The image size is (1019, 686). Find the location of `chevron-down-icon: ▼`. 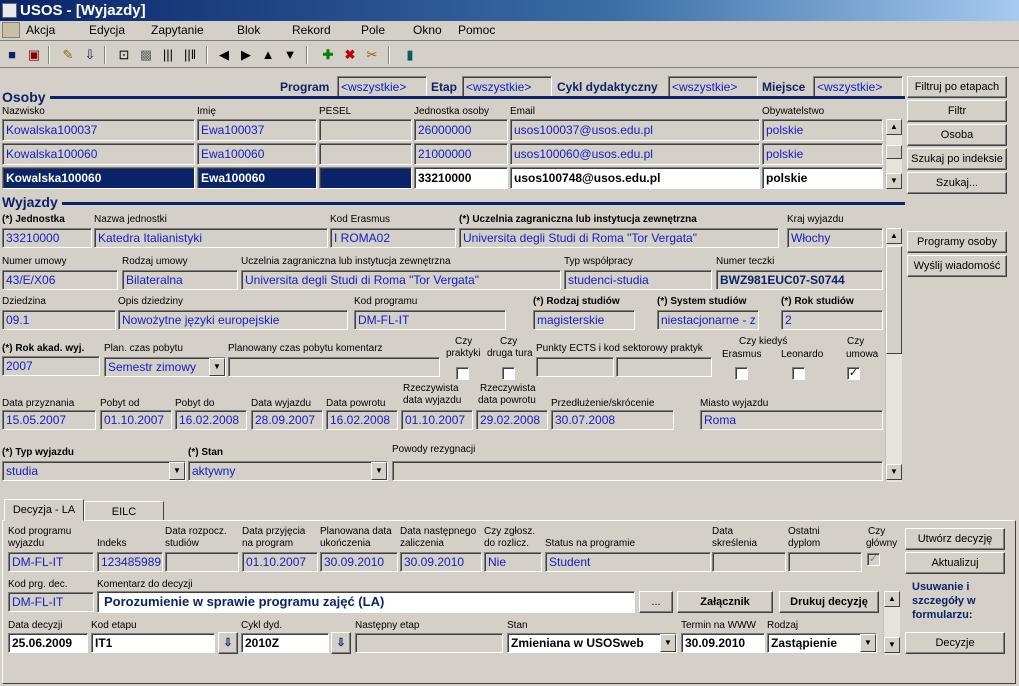

chevron-down-icon: ▼ is located at coordinates (177, 471).